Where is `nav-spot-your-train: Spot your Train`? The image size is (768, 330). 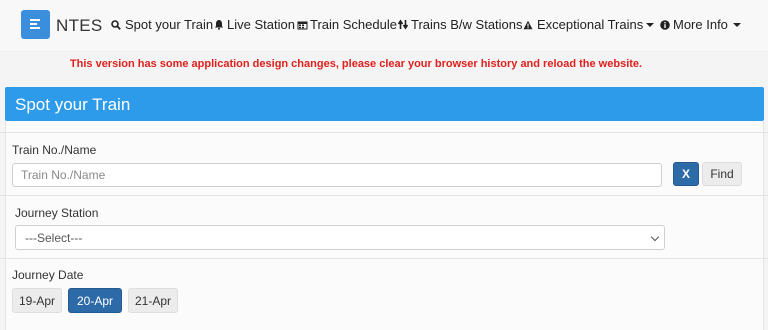
nav-spot-your-train: Spot your Train is located at coordinates (162, 24).